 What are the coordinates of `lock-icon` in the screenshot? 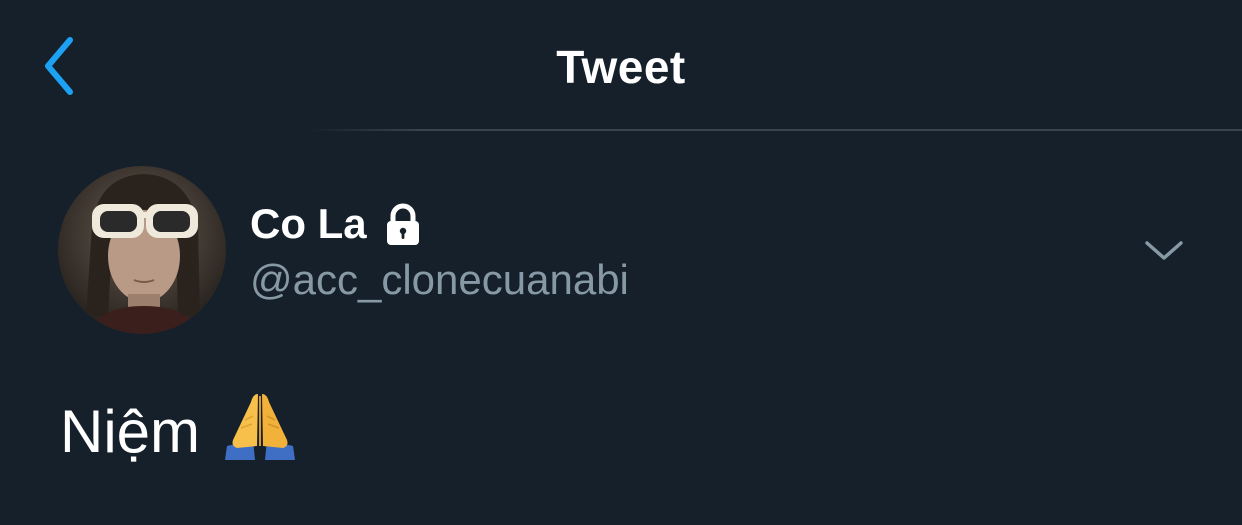 It's located at (403, 224).